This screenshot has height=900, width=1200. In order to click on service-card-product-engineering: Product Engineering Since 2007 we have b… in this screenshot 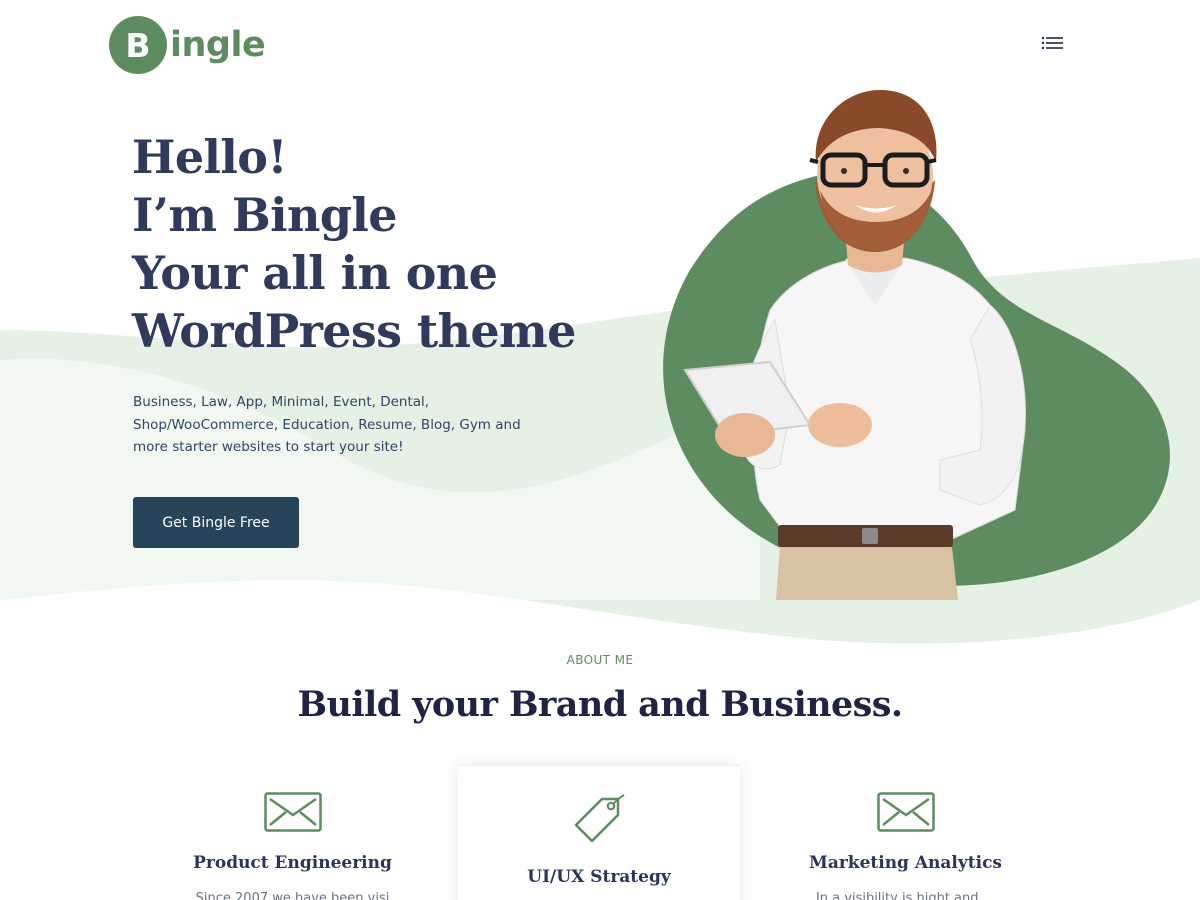, I will do `click(292, 832)`.